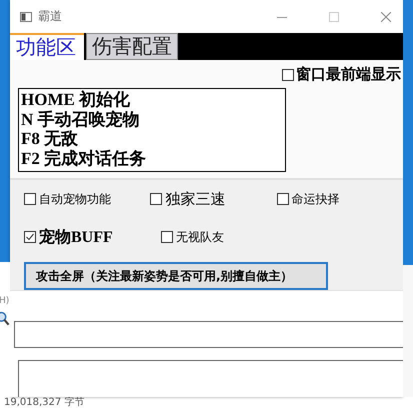  What do you see at coordinates (195, 199) in the screenshot?
I see `checkbox-label: 独家三速` at bounding box center [195, 199].